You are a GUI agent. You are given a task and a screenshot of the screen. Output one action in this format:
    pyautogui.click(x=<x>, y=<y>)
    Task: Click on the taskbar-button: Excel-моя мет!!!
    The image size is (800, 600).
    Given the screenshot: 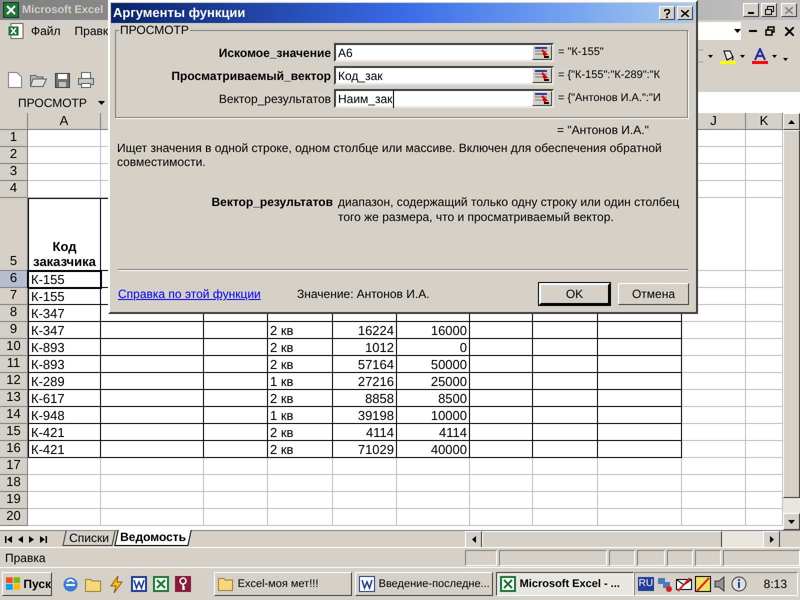 What is the action you would take?
    pyautogui.click(x=283, y=584)
    